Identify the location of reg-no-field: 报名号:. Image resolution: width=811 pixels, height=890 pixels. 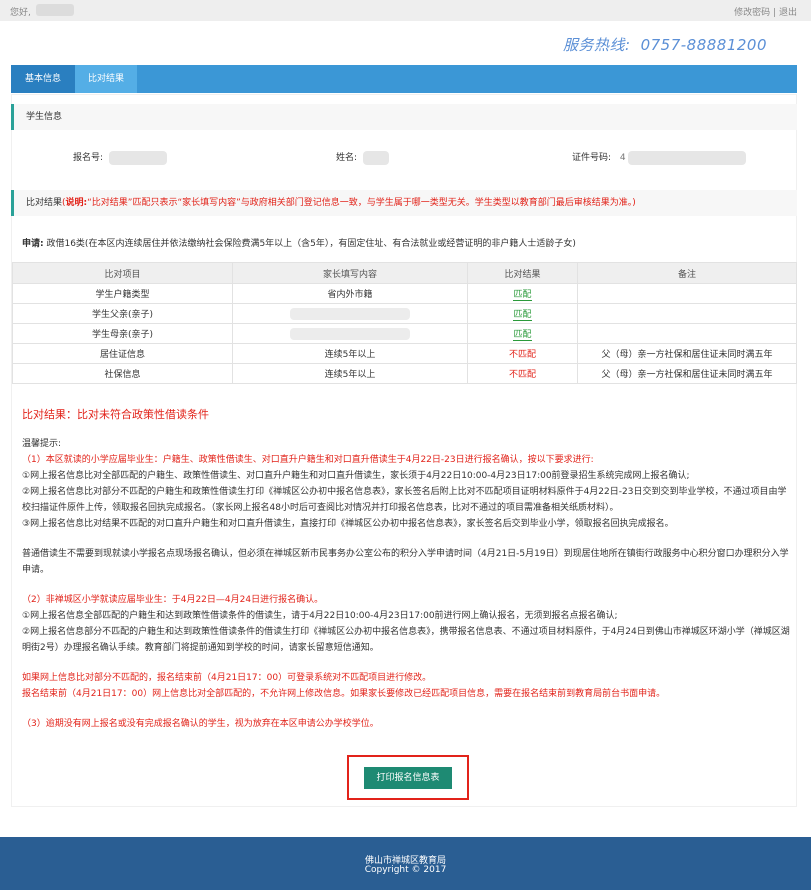
(120, 157).